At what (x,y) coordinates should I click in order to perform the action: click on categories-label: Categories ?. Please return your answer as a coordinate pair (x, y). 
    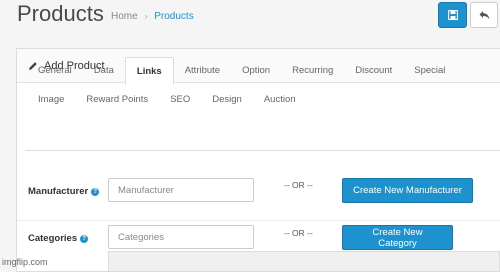
    Looking at the image, I should click on (58, 238).